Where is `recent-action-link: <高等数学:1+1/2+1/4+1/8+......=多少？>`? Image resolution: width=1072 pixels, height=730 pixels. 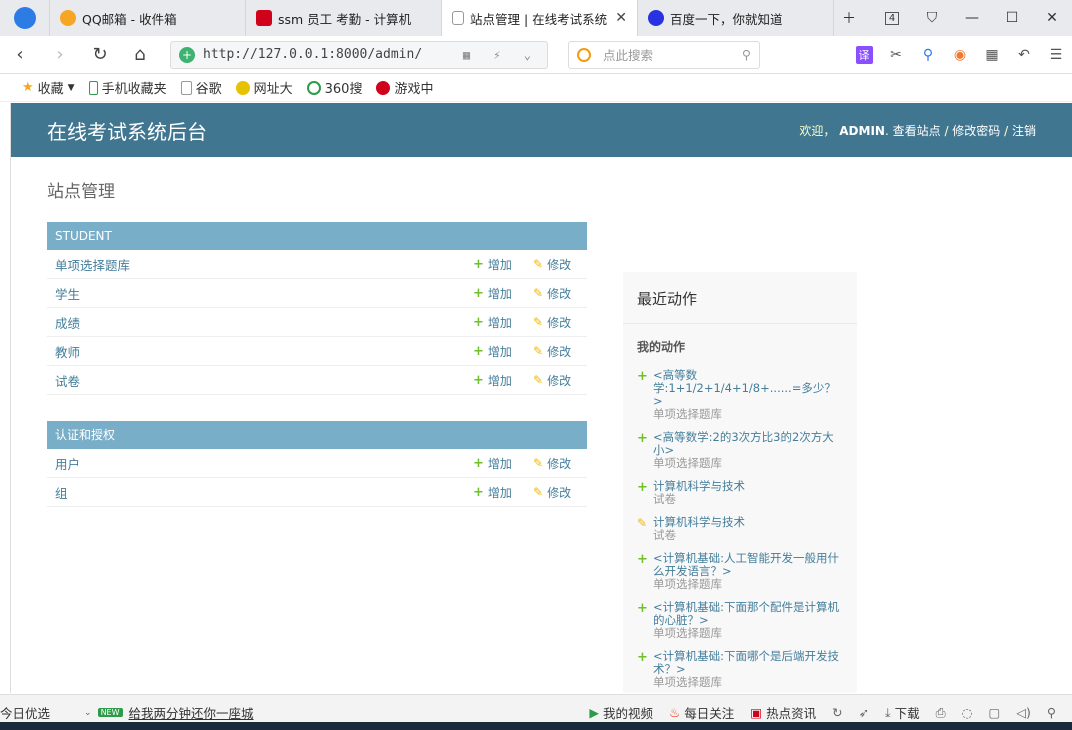 recent-action-link: <高等数学:1+1/2+1/4+1/8+......=多少？> is located at coordinates (748, 388).